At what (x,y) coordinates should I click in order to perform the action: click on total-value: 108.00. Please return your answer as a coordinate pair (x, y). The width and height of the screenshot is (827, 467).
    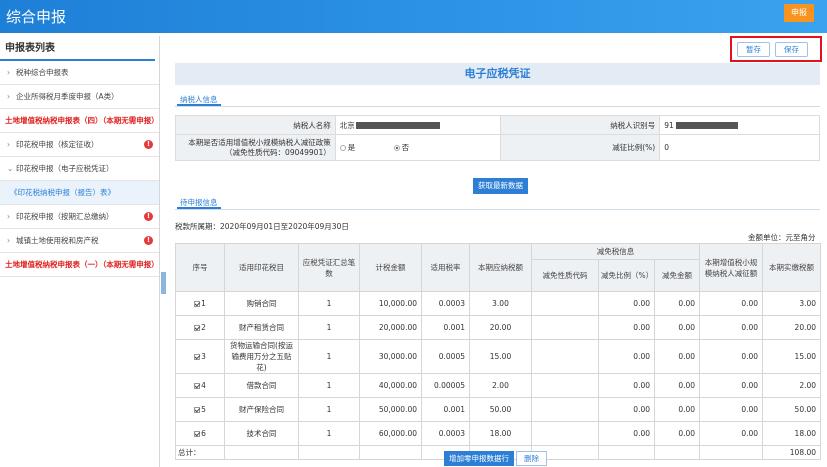
    Looking at the image, I should click on (792, 452).